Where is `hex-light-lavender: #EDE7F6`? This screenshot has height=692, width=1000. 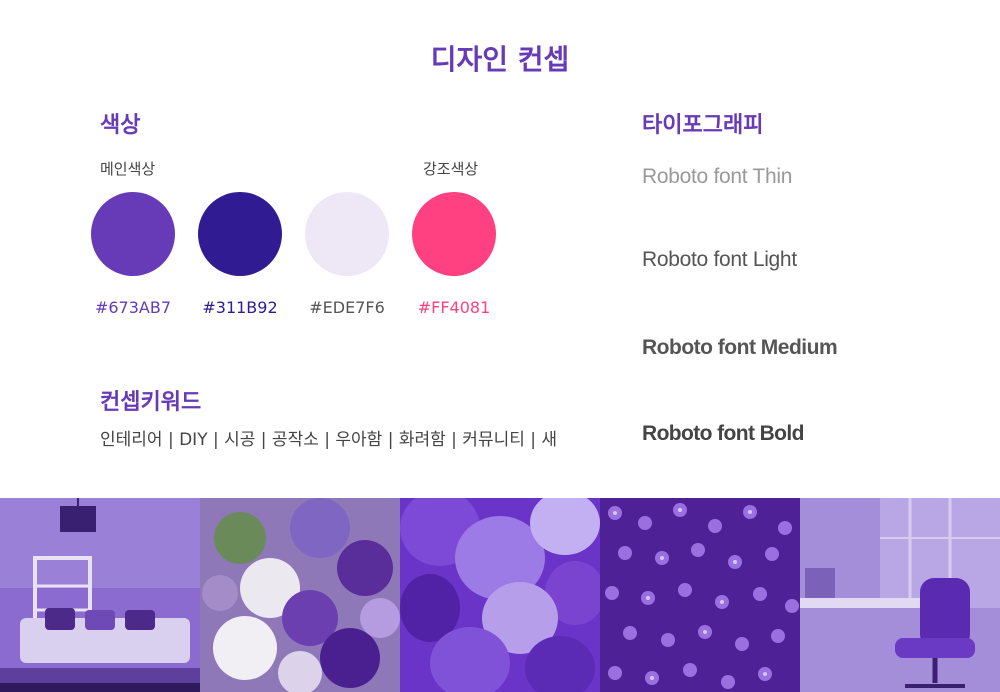
hex-light-lavender: #EDE7F6 is located at coordinates (347, 307).